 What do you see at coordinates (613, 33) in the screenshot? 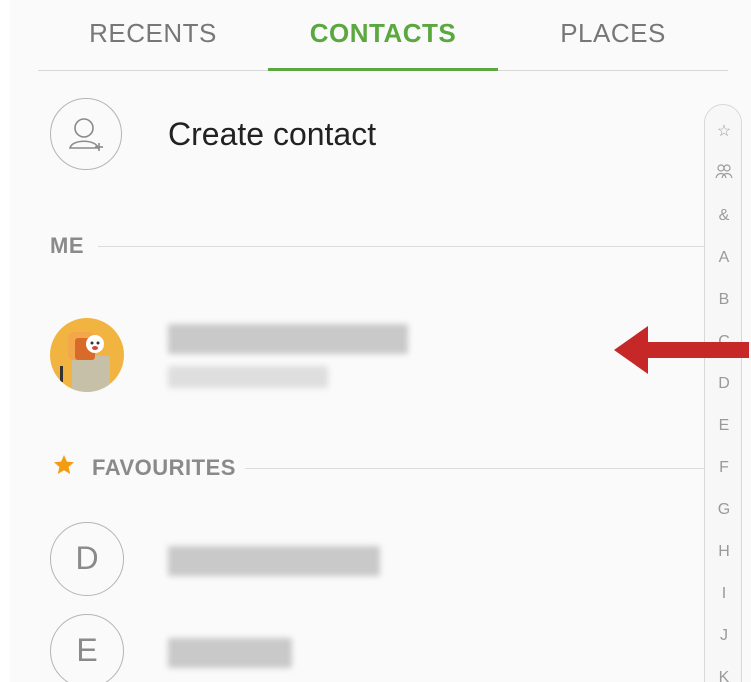
I see `tab-places: PLACES` at bounding box center [613, 33].